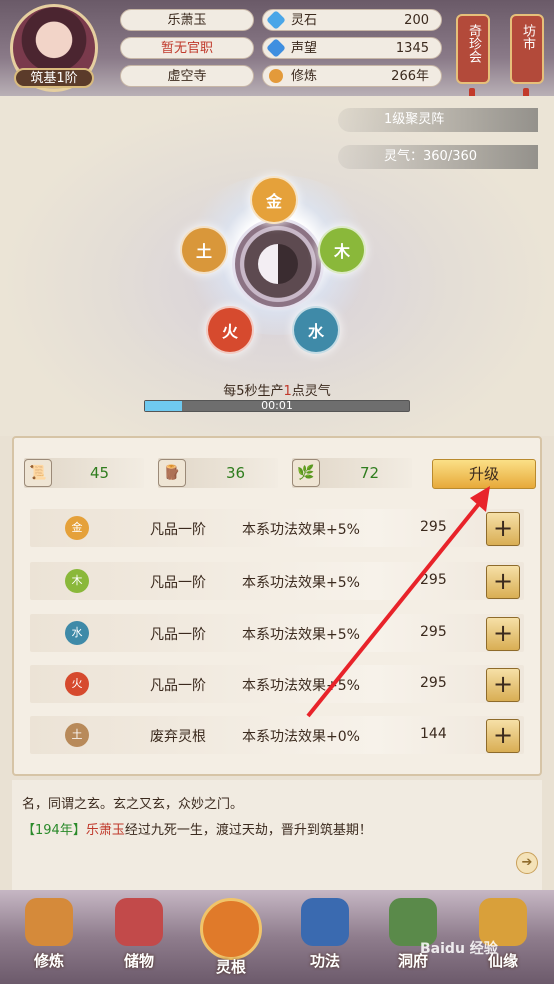 The height and width of the screenshot is (984, 554). Describe the element at coordinates (503, 736) in the screenshot. I see `add-earth-button: +` at that location.